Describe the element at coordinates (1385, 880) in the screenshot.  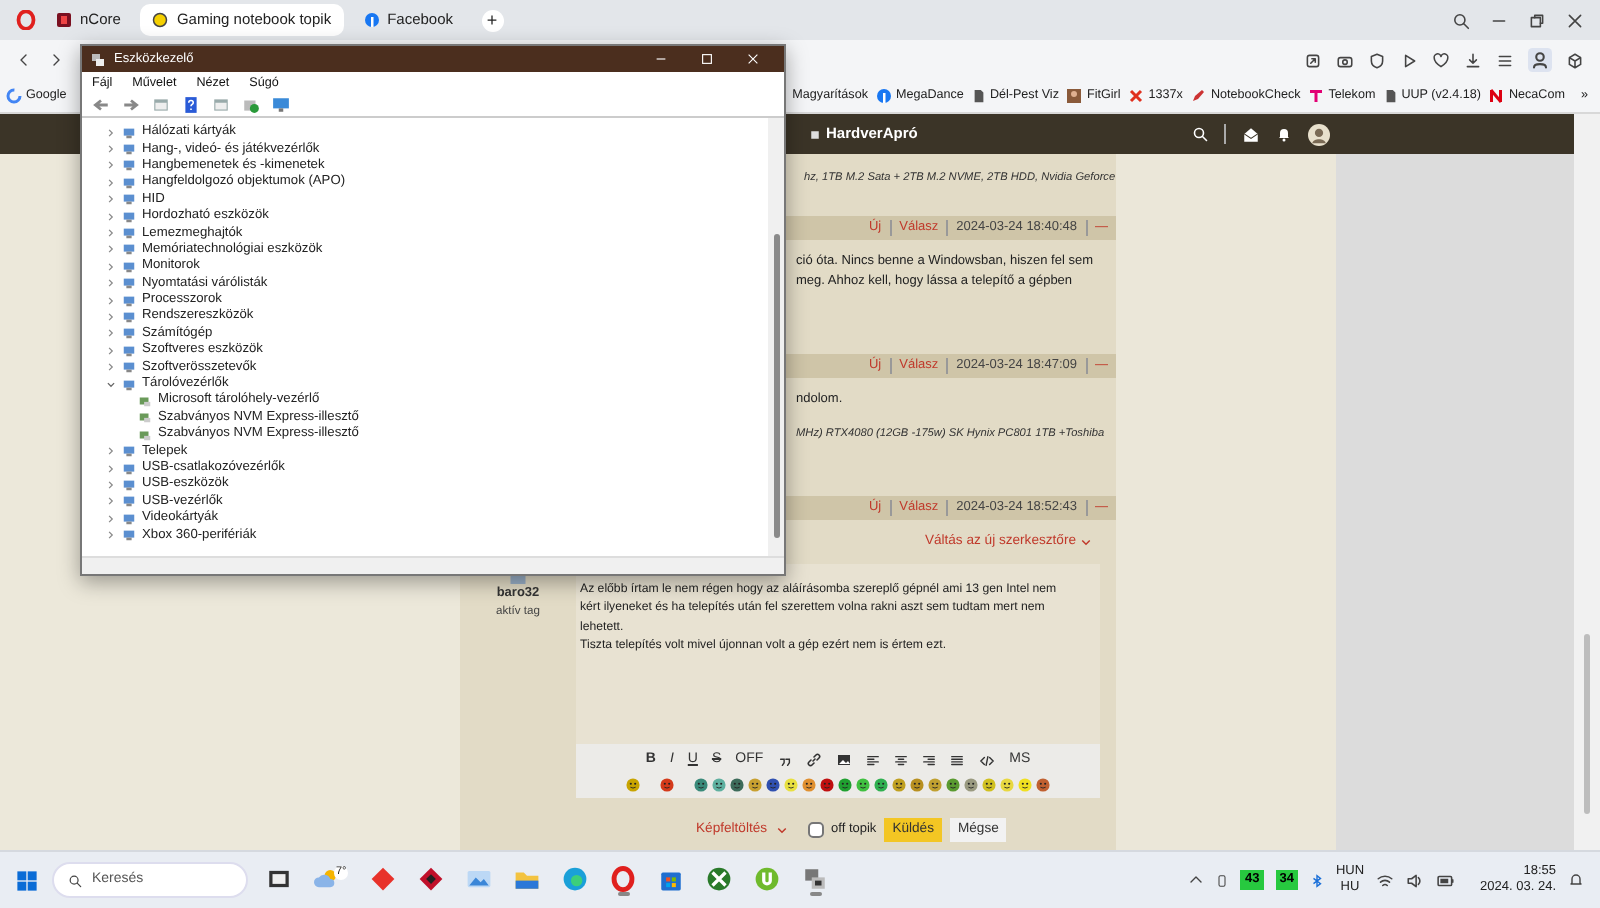
I see `wifi-icon` at that location.